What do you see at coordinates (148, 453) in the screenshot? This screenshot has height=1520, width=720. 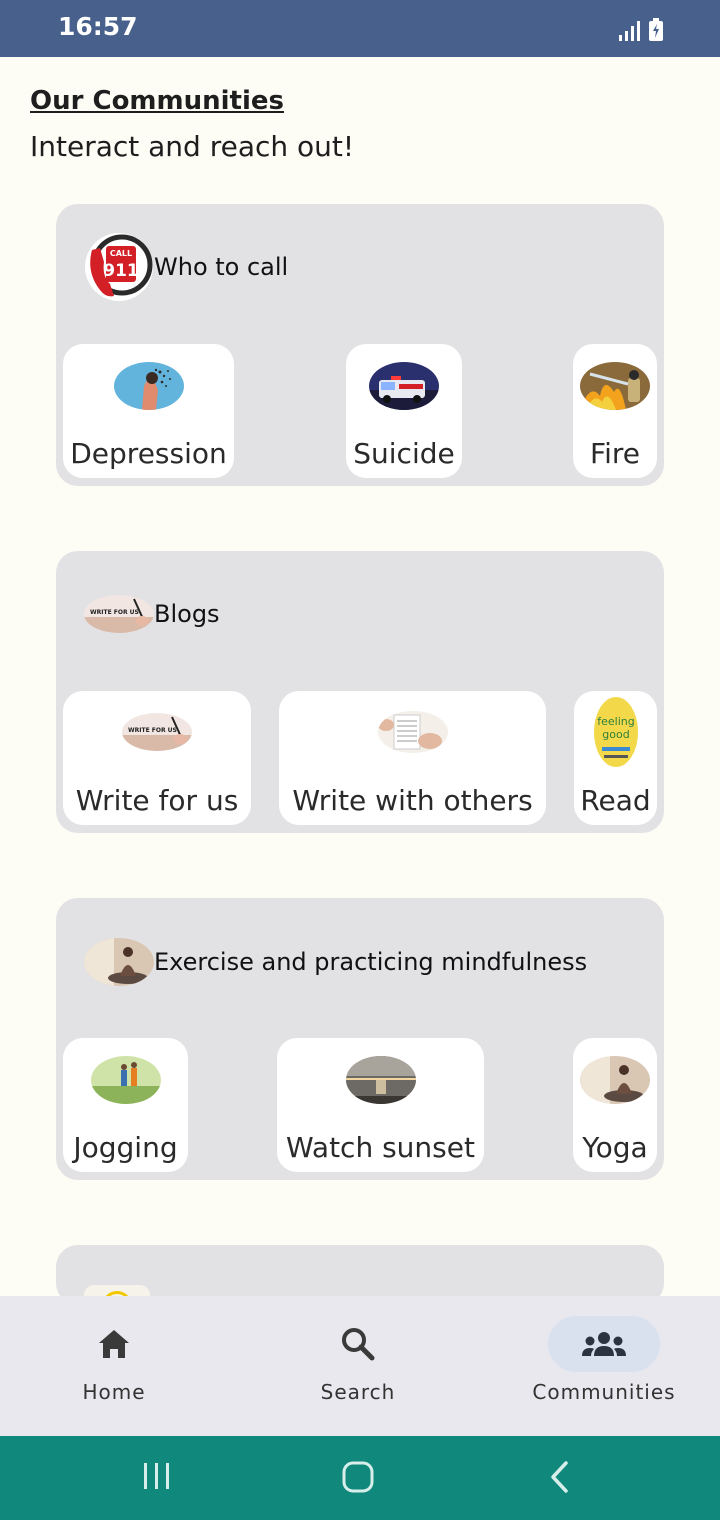 I see `tile-label: Depression` at bounding box center [148, 453].